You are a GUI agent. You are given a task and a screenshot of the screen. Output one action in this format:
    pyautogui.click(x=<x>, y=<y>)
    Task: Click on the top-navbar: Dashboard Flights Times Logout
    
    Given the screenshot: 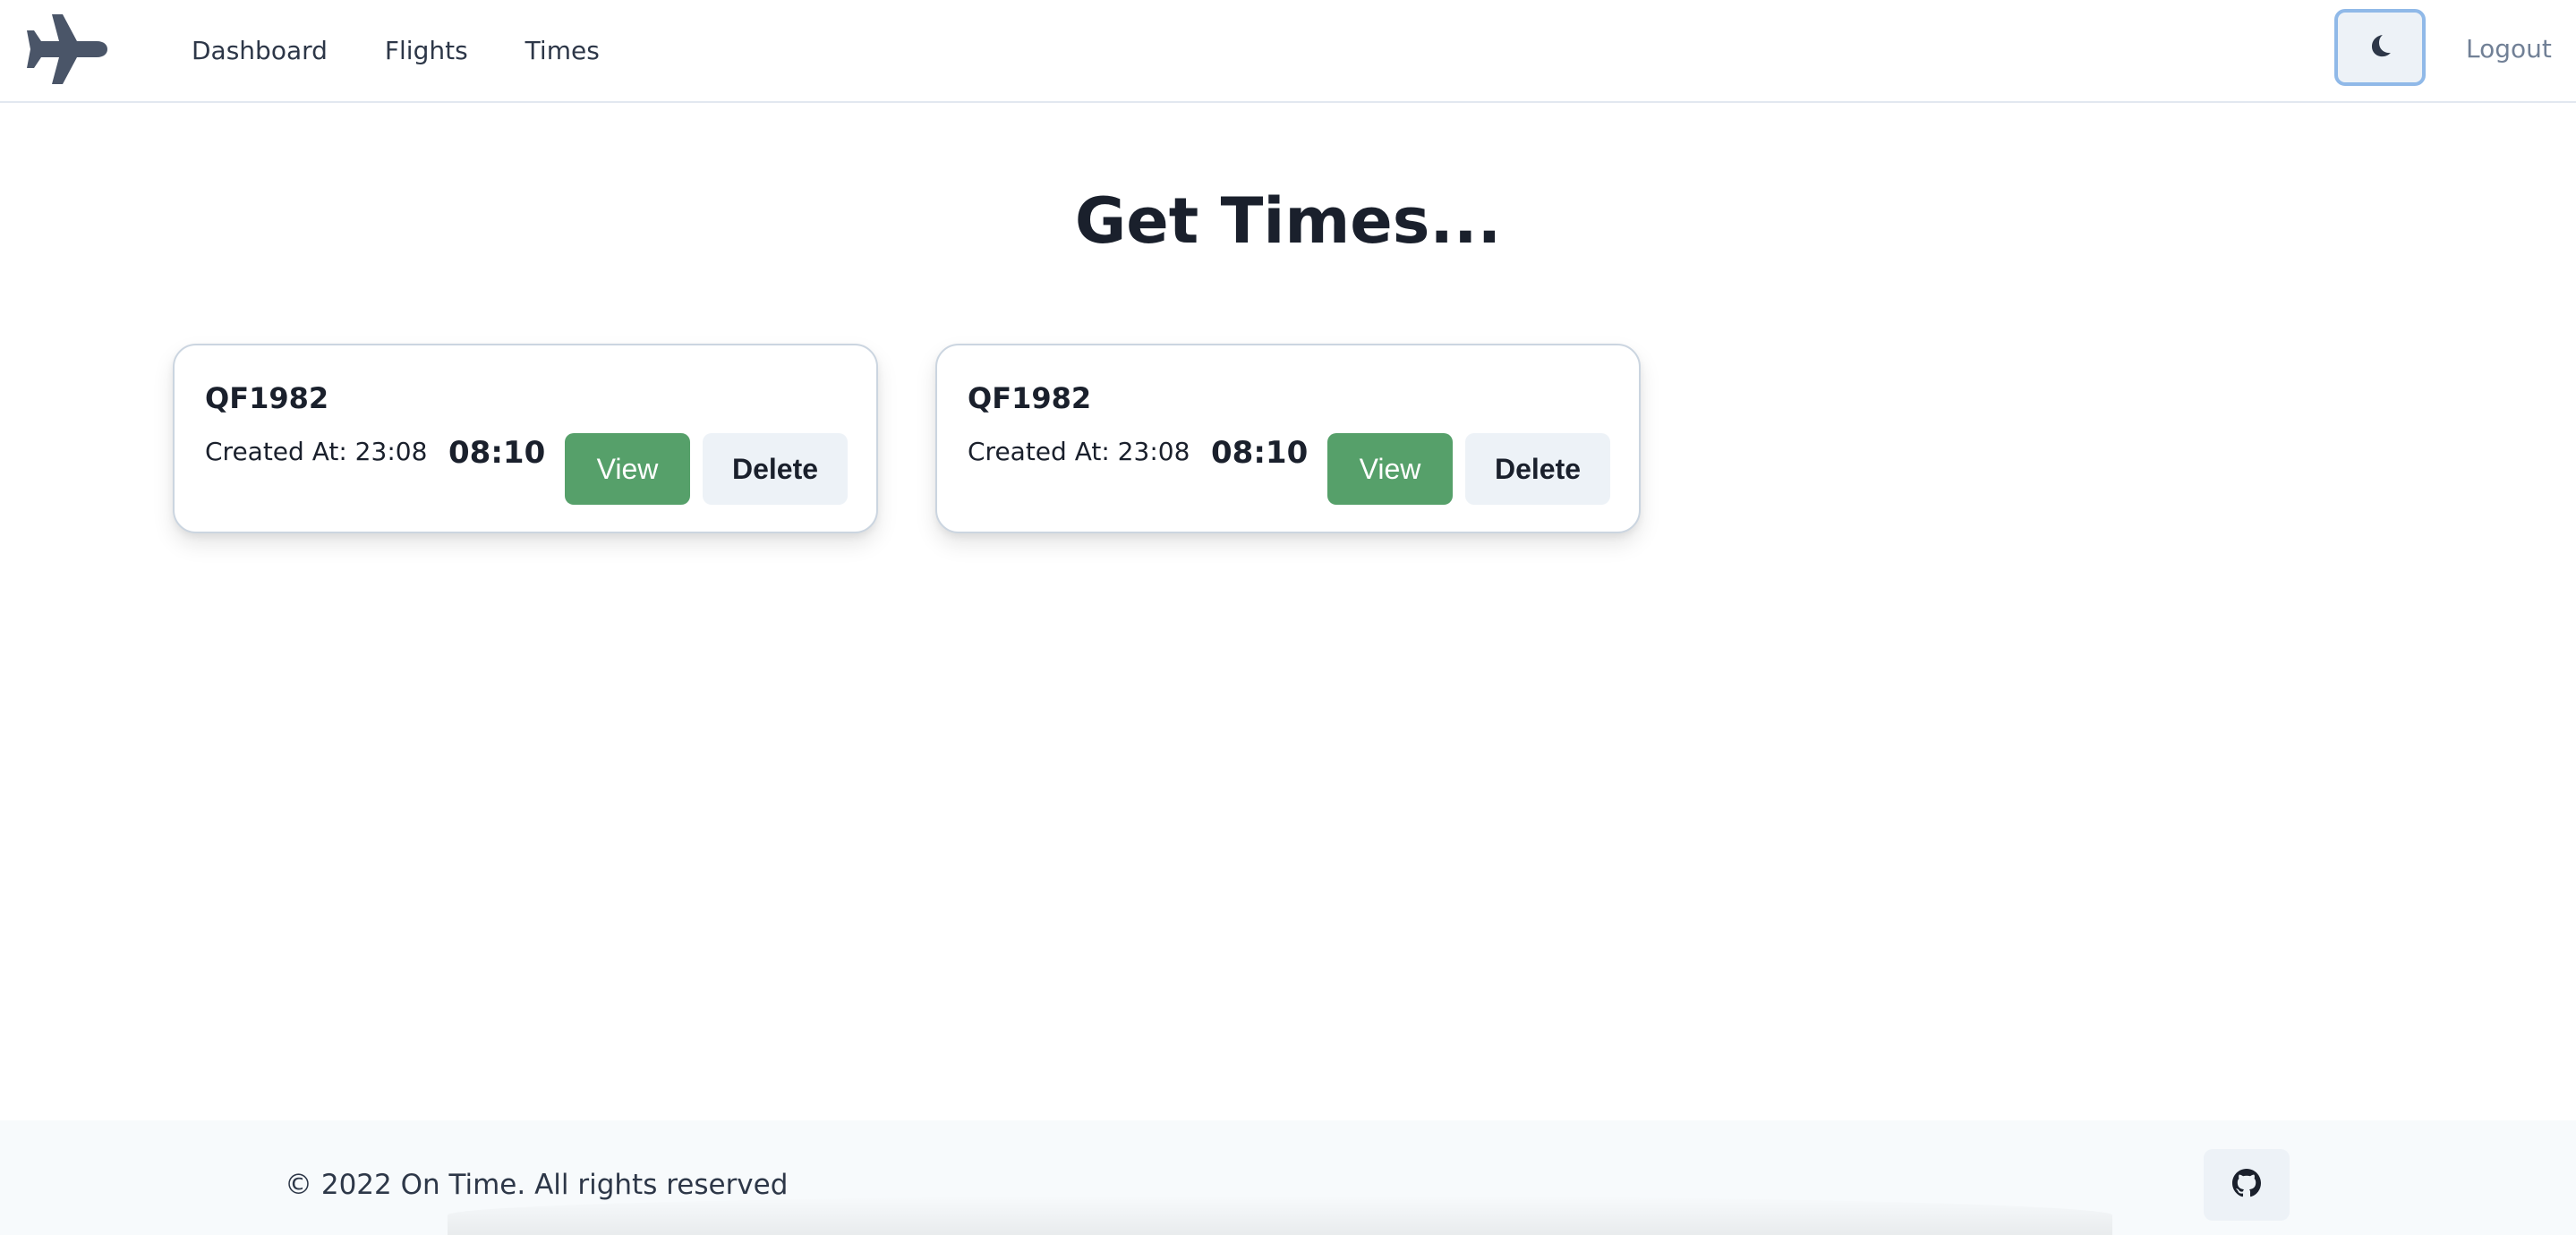 What is the action you would take?
    pyautogui.click(x=1288, y=51)
    